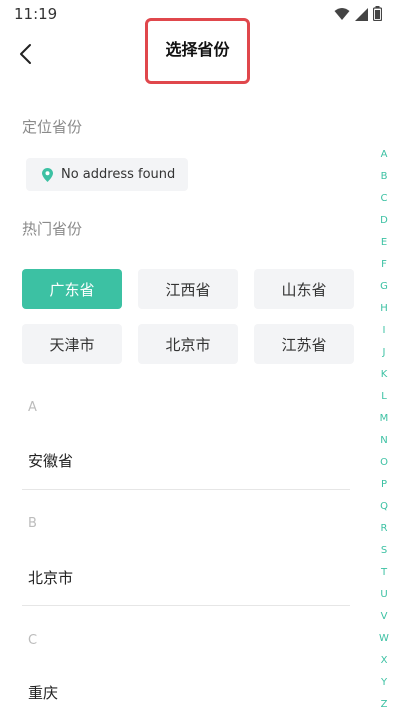 The width and height of the screenshot is (404, 720). I want to click on list-item-anhui: 安徽省, so click(50, 460).